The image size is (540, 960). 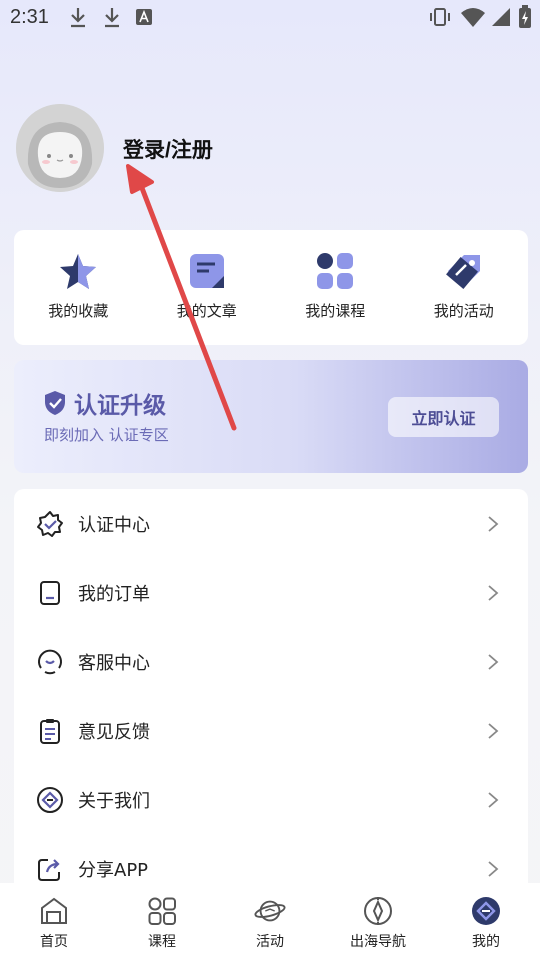 I want to click on compass-icon, so click(x=378, y=911).